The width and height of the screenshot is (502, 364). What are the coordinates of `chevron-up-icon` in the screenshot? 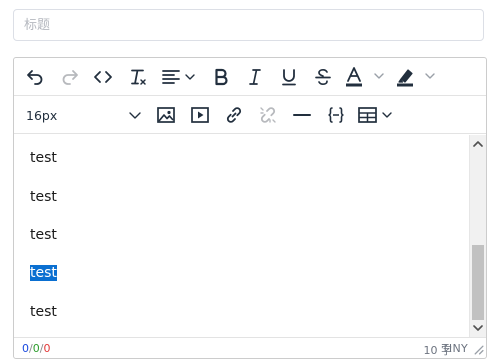 It's located at (478, 144).